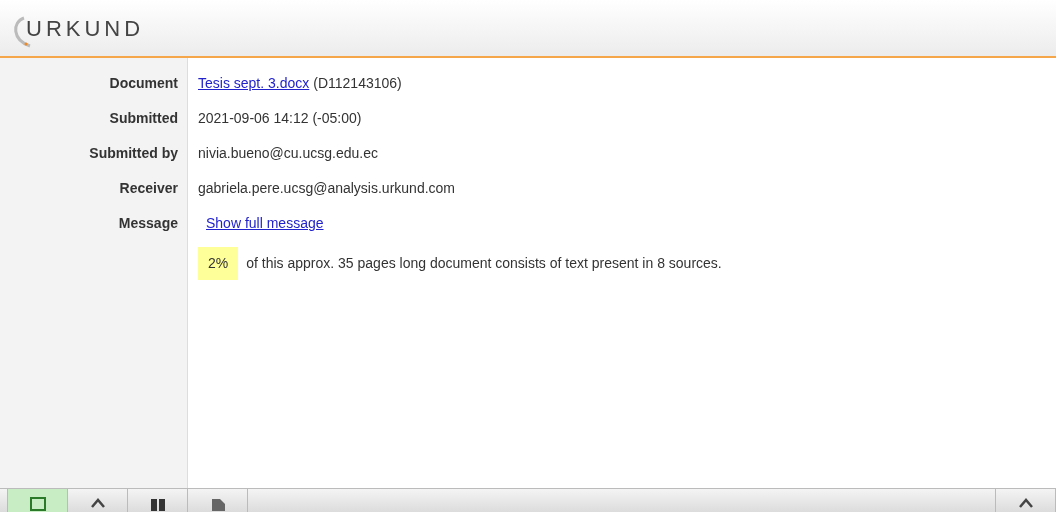  I want to click on percent-badge: 2%, so click(218, 263).